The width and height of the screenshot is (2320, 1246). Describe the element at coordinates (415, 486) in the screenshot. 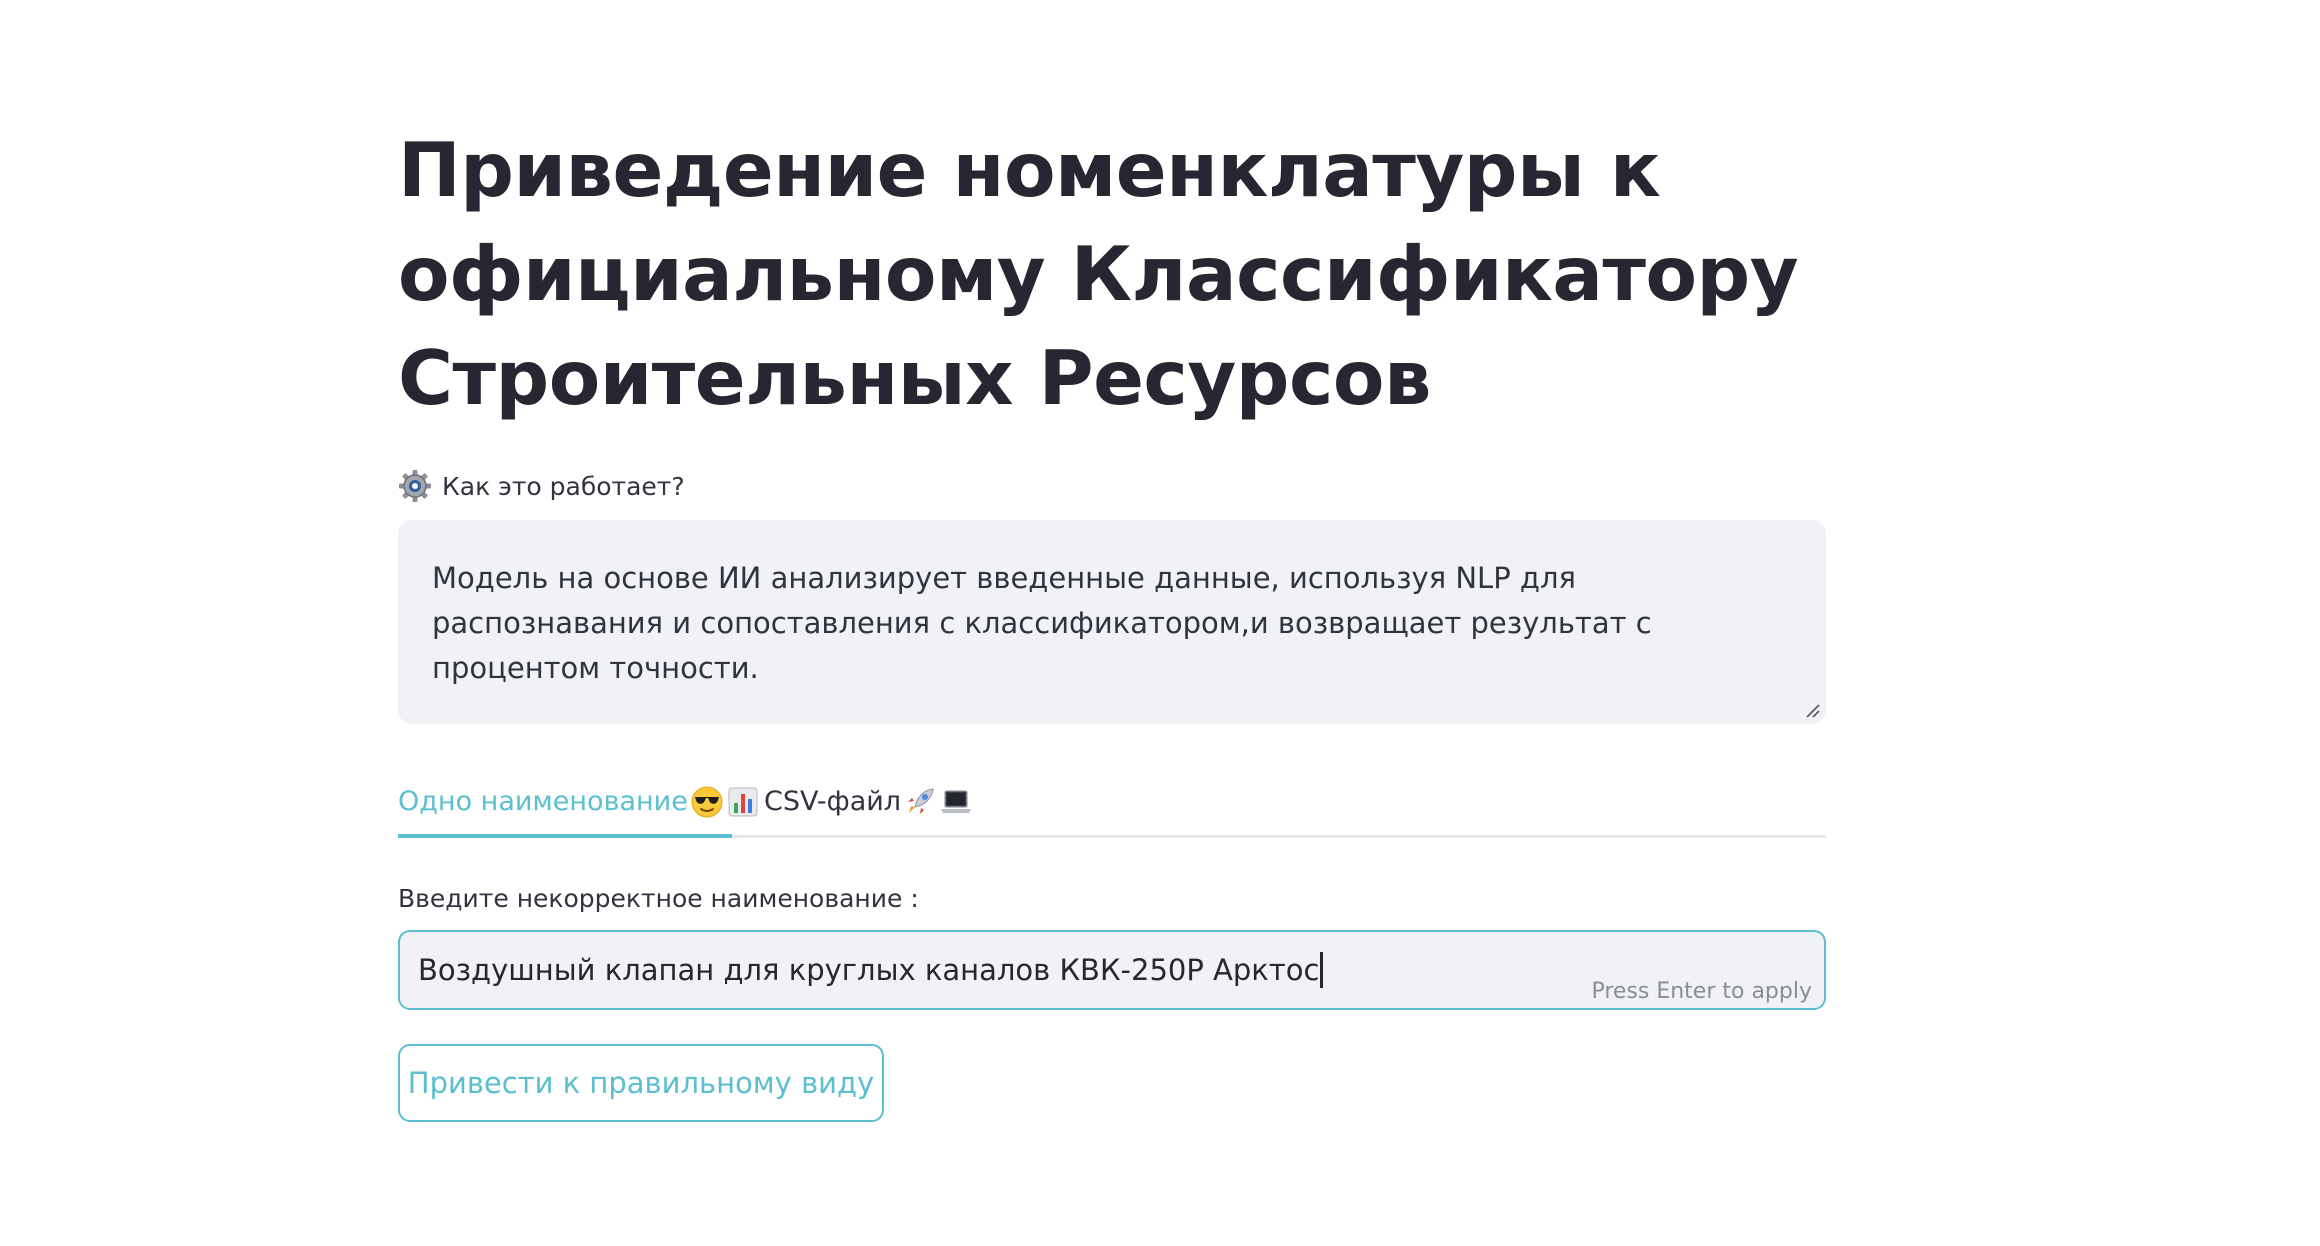

I see `gear-icon` at that location.